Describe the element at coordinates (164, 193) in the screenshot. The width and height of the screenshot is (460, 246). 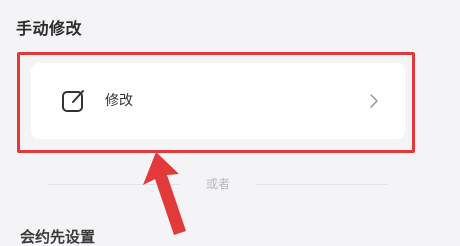
I see `red-arrow-annotation` at that location.